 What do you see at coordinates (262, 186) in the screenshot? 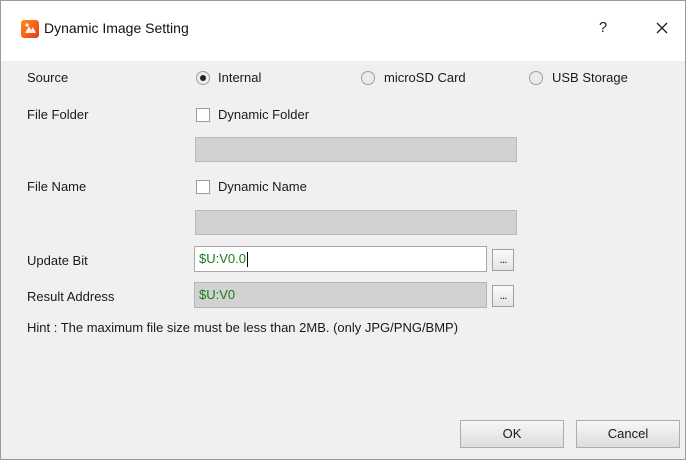
I see `dynamic-name-label: Dynamic Name` at bounding box center [262, 186].